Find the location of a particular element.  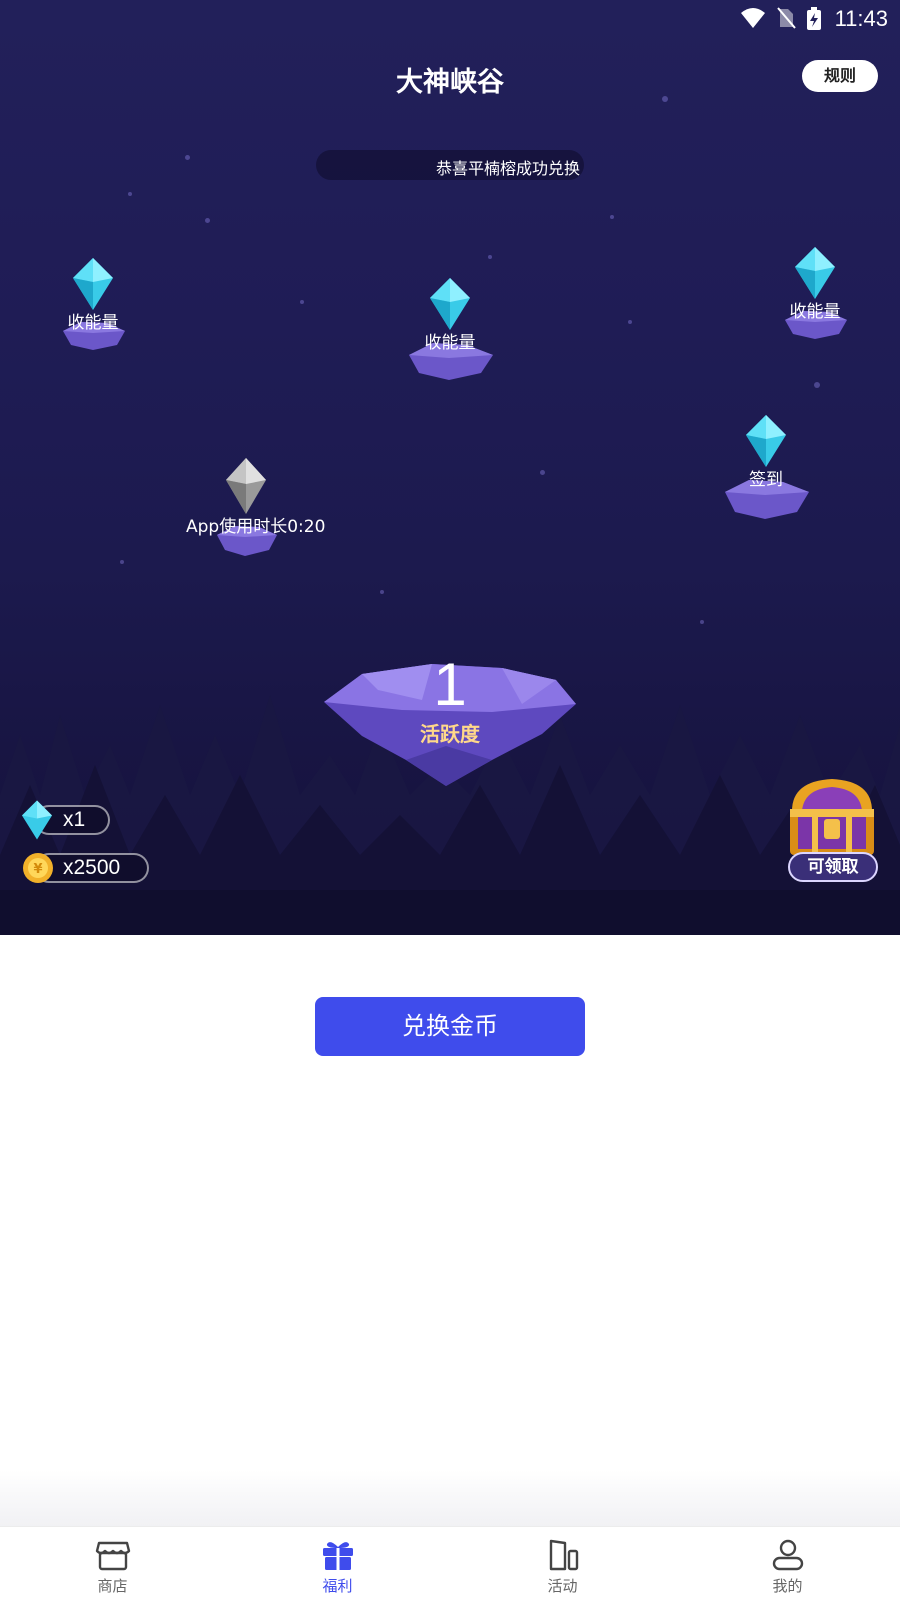

profile-icon is located at coordinates (788, 1555).